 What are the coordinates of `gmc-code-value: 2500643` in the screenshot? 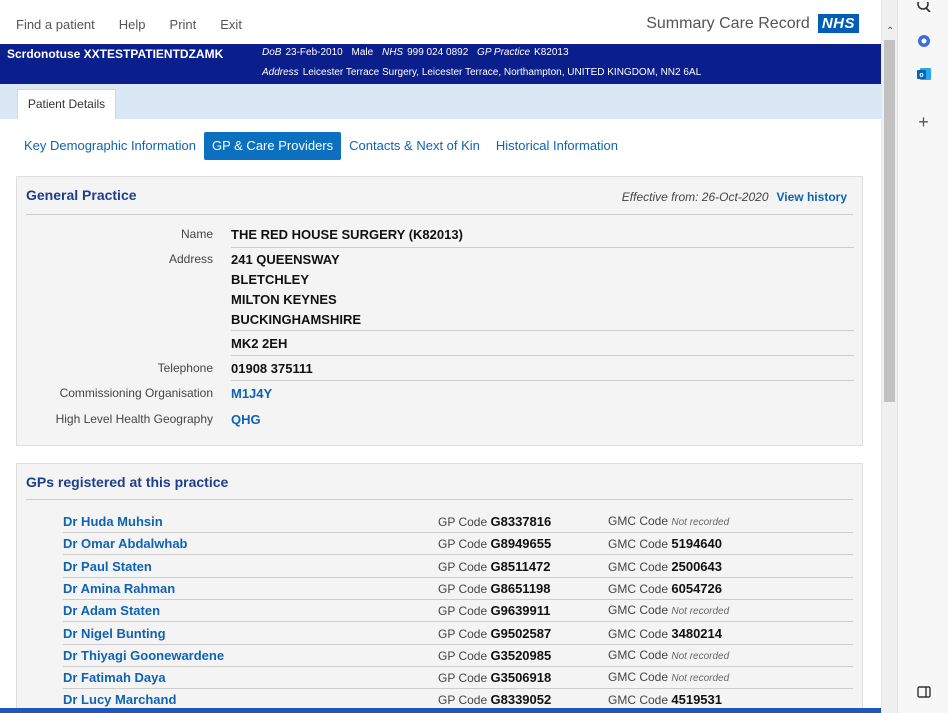 It's located at (696, 566).